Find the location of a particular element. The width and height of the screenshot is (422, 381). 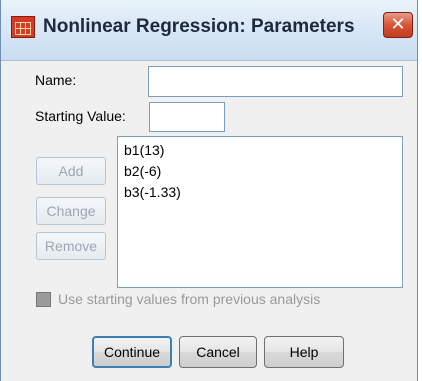

change-button: Change is located at coordinates (71, 211).